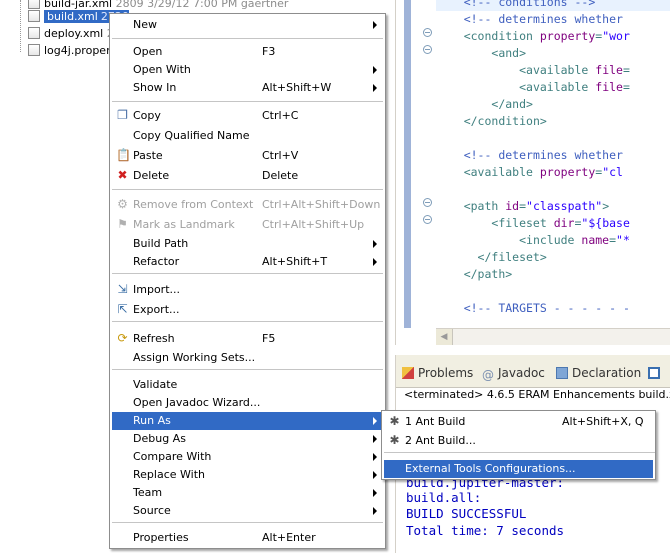 The height and width of the screenshot is (553, 670). Describe the element at coordinates (148, 155) in the screenshot. I see `menu-item-label: Paste` at that location.